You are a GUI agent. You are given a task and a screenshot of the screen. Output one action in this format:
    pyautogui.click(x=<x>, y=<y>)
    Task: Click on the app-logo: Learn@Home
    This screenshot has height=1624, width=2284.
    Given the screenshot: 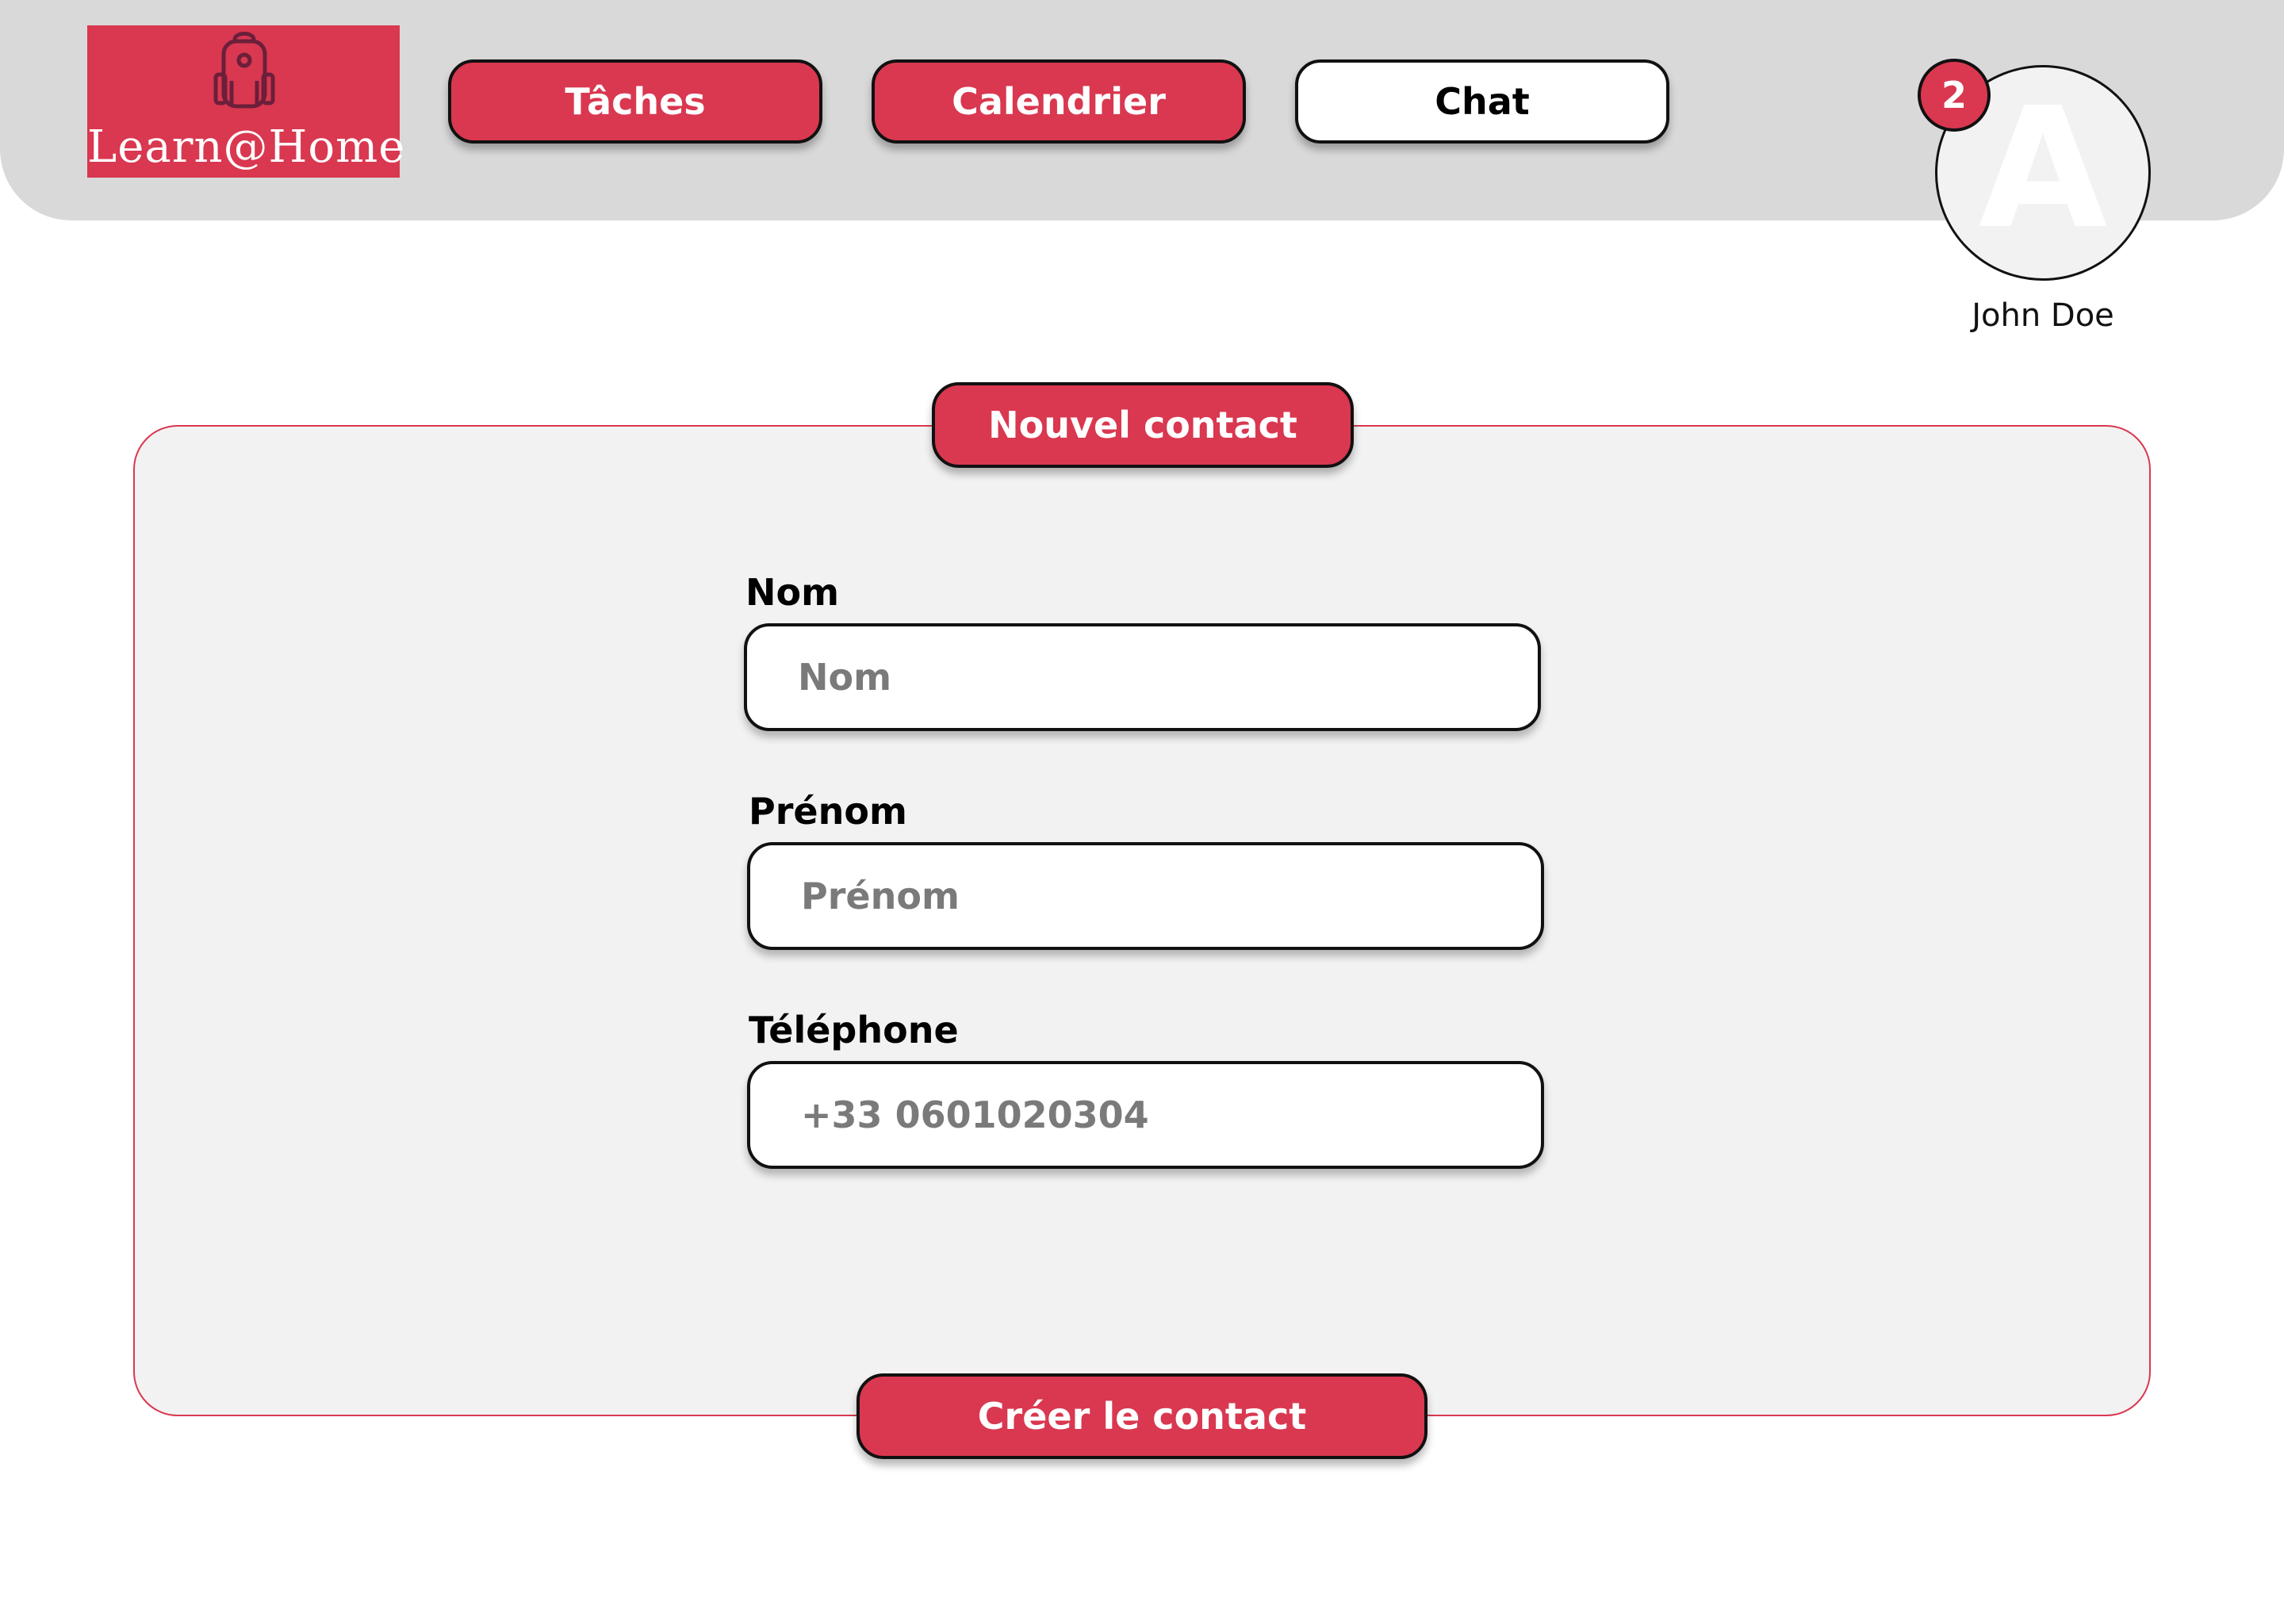 What is the action you would take?
    pyautogui.click(x=246, y=101)
    